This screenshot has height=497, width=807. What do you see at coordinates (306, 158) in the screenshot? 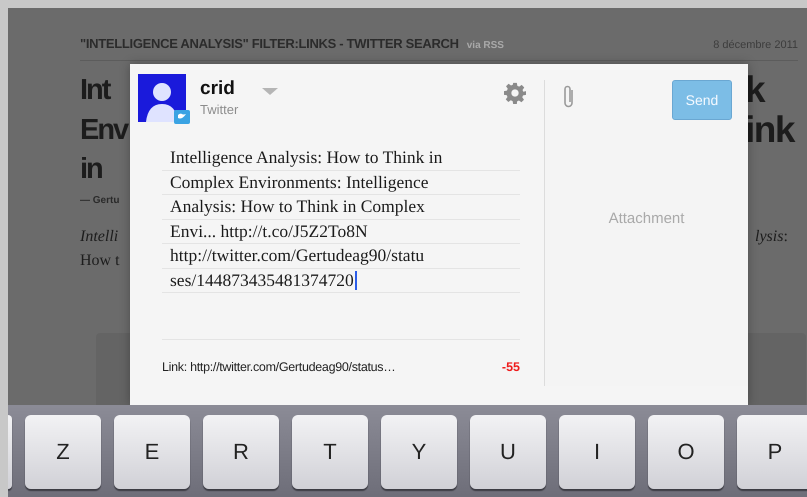
I see `tweet-text: Intelligence Analysis: How to Think in` at bounding box center [306, 158].